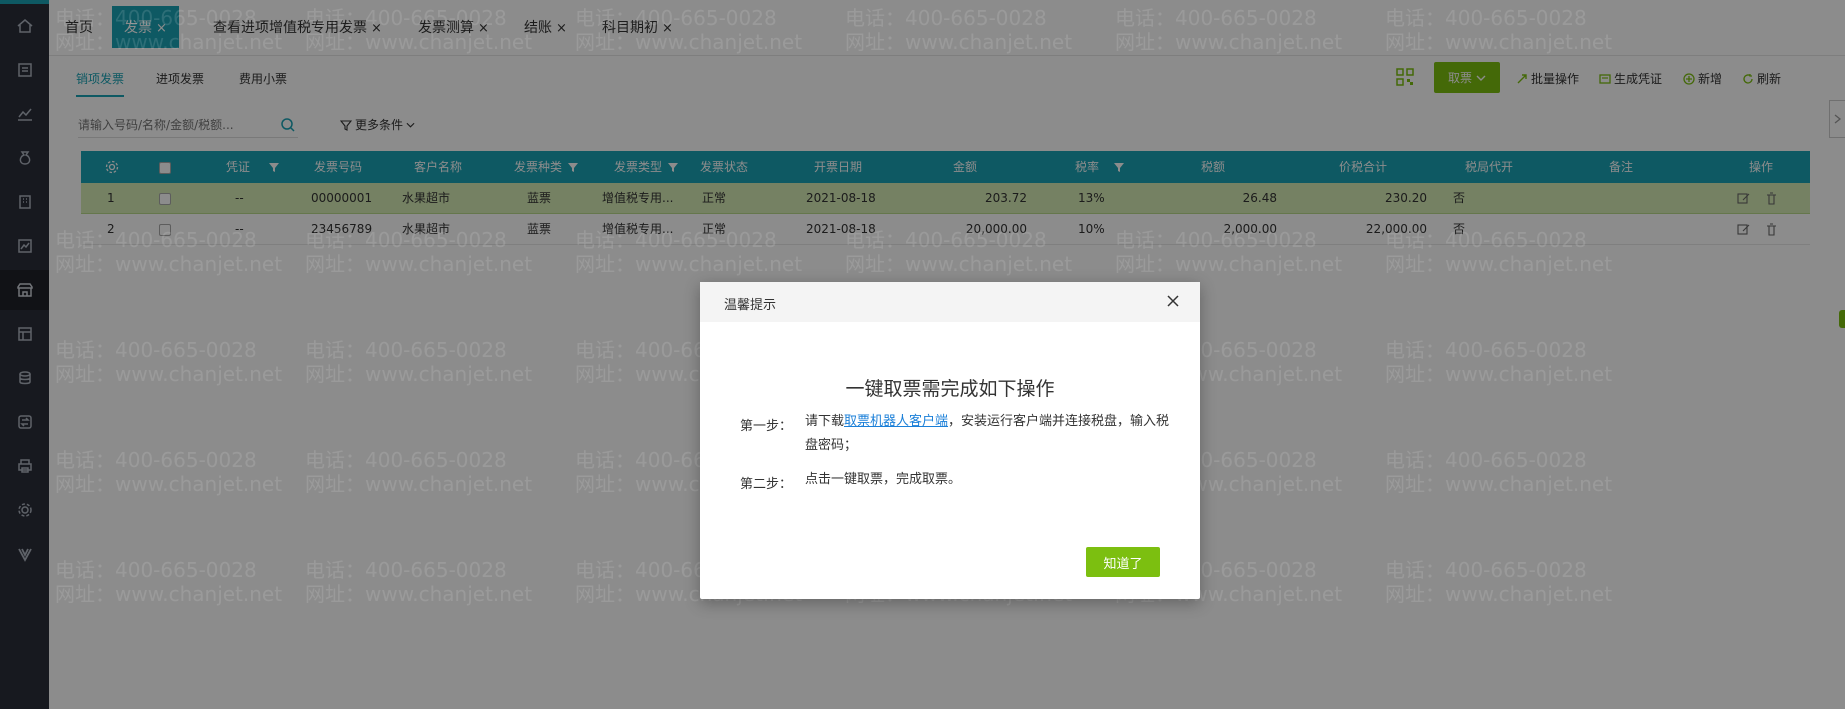 This screenshot has height=709, width=1845. What do you see at coordinates (896, 421) in the screenshot?
I see `download-client-link: 取票机器人客户端` at bounding box center [896, 421].